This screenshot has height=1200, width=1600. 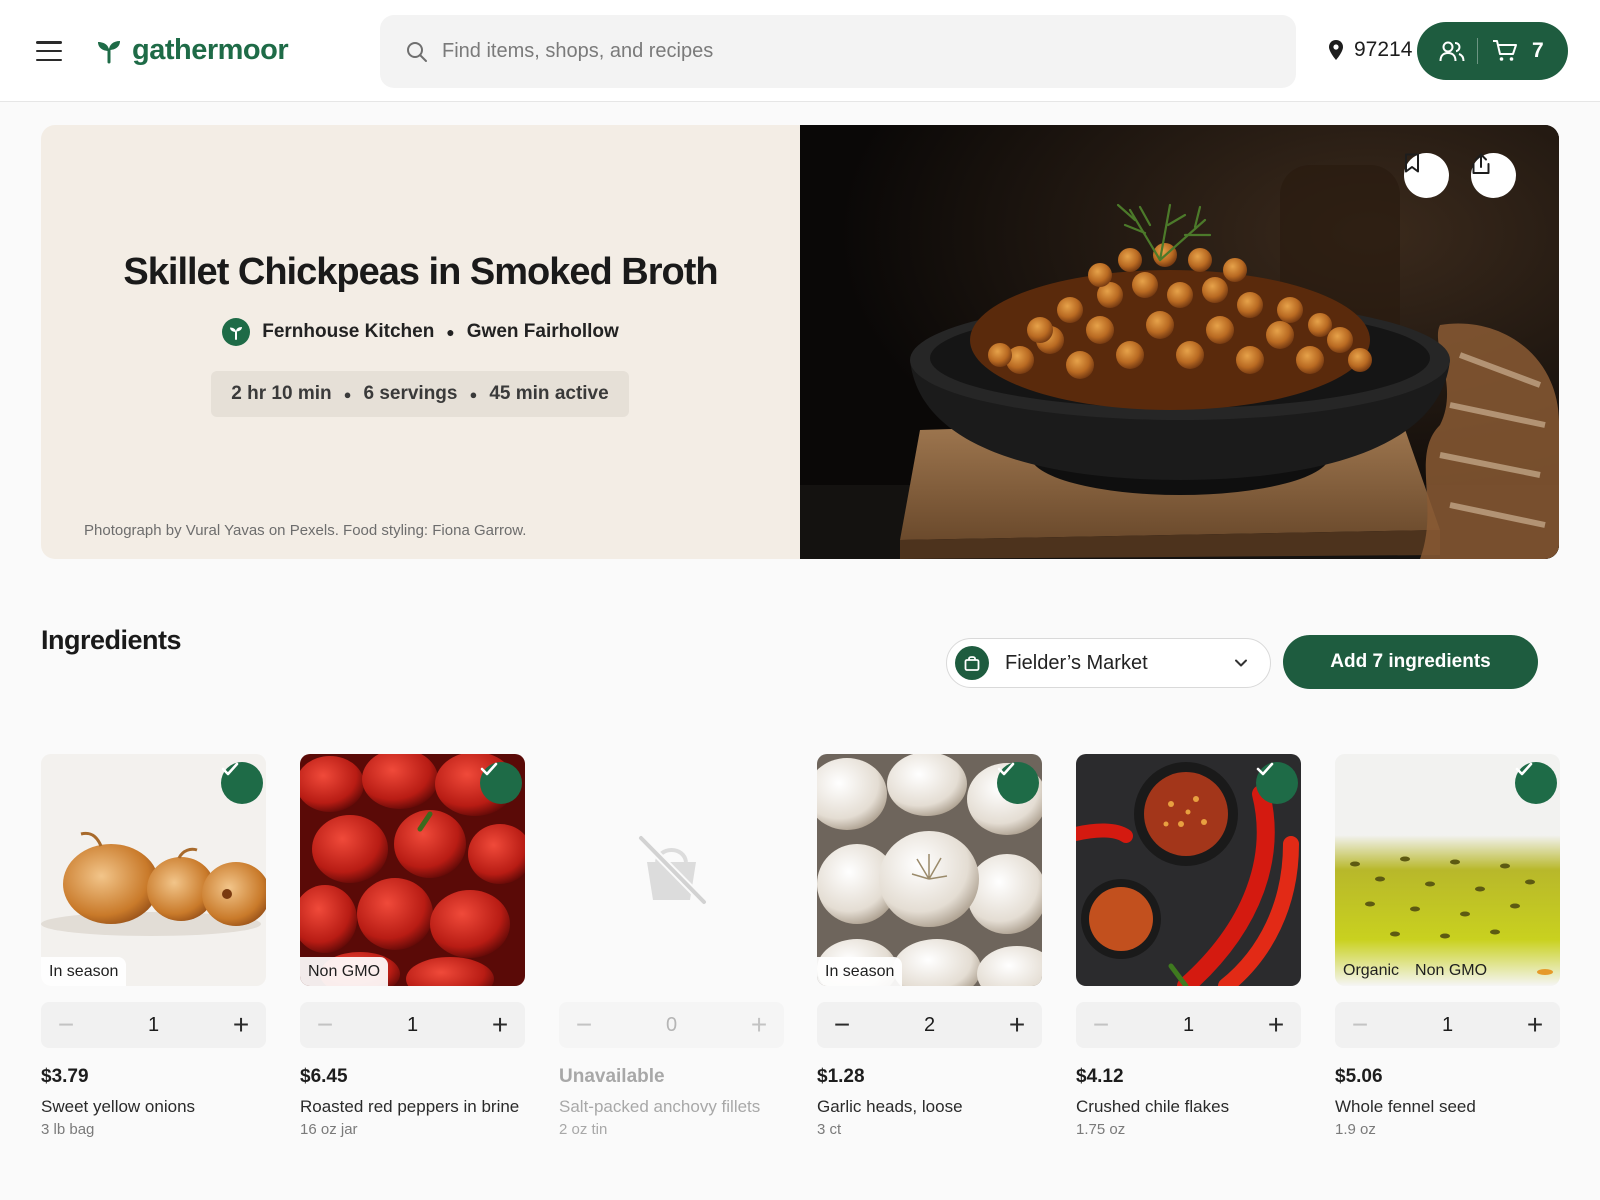 I want to click on menu-icon, so click(x=49, y=51).